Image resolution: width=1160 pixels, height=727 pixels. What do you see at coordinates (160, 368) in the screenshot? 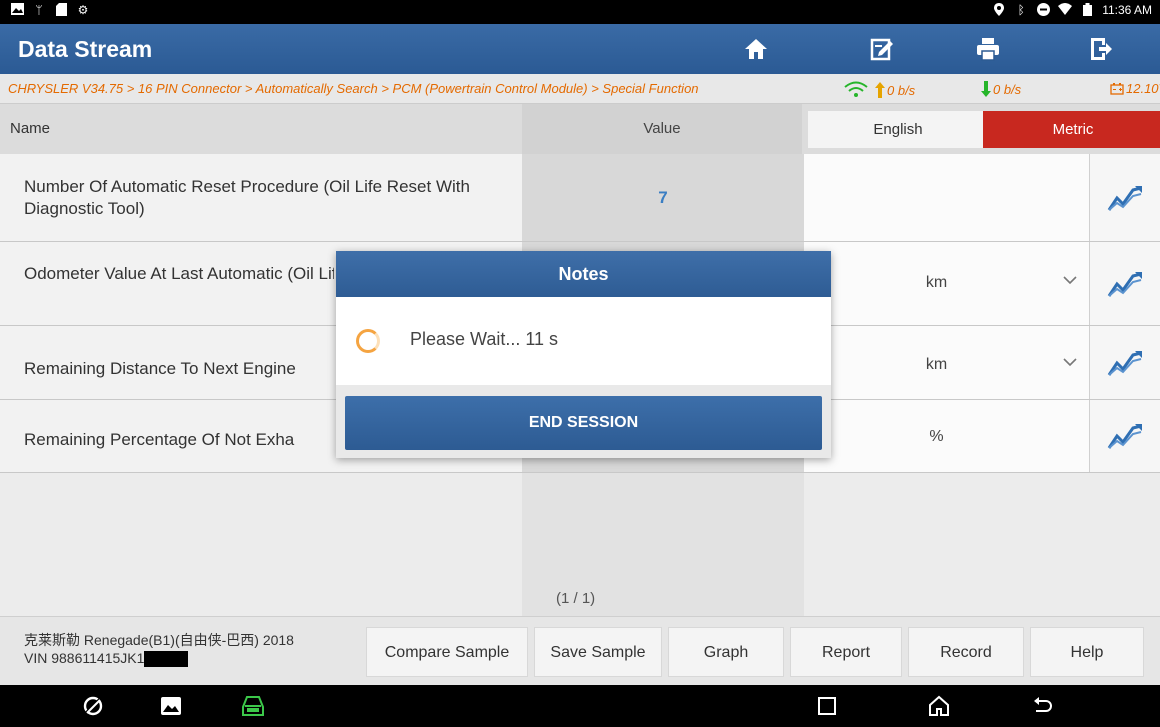
I see `row-name: Remaining Distance To Next Engine` at bounding box center [160, 368].